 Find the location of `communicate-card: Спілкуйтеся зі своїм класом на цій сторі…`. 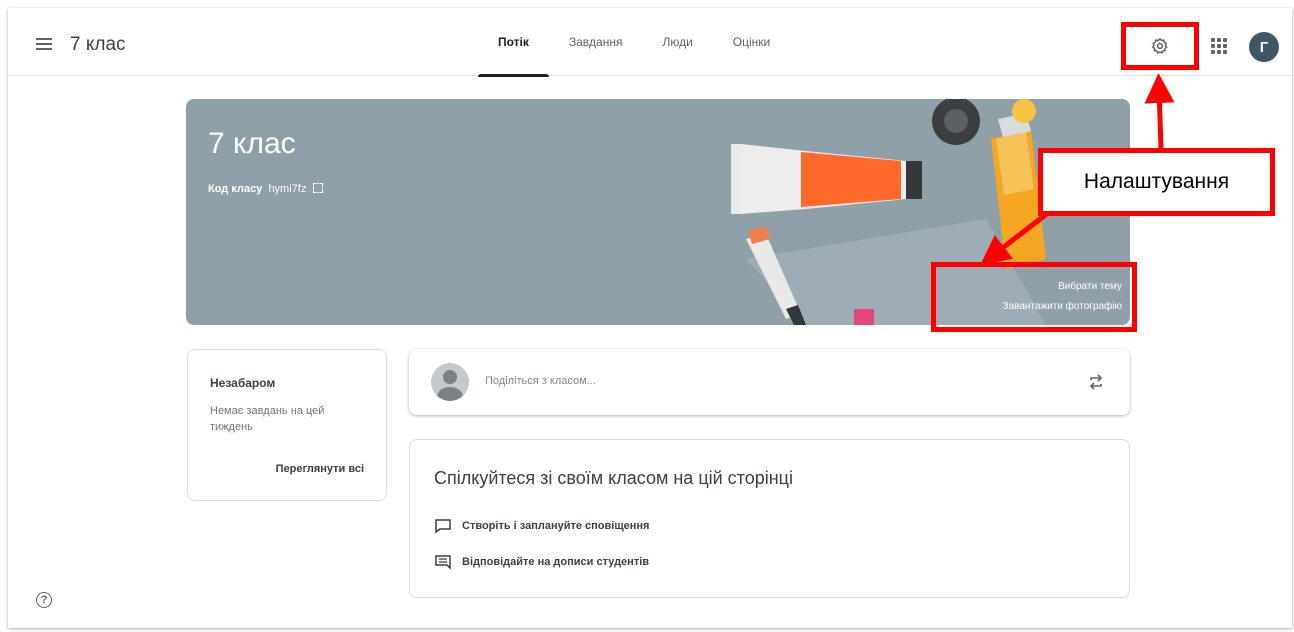

communicate-card: Спілкуйтеся зі своїм класом на цій сторі… is located at coordinates (769, 518).